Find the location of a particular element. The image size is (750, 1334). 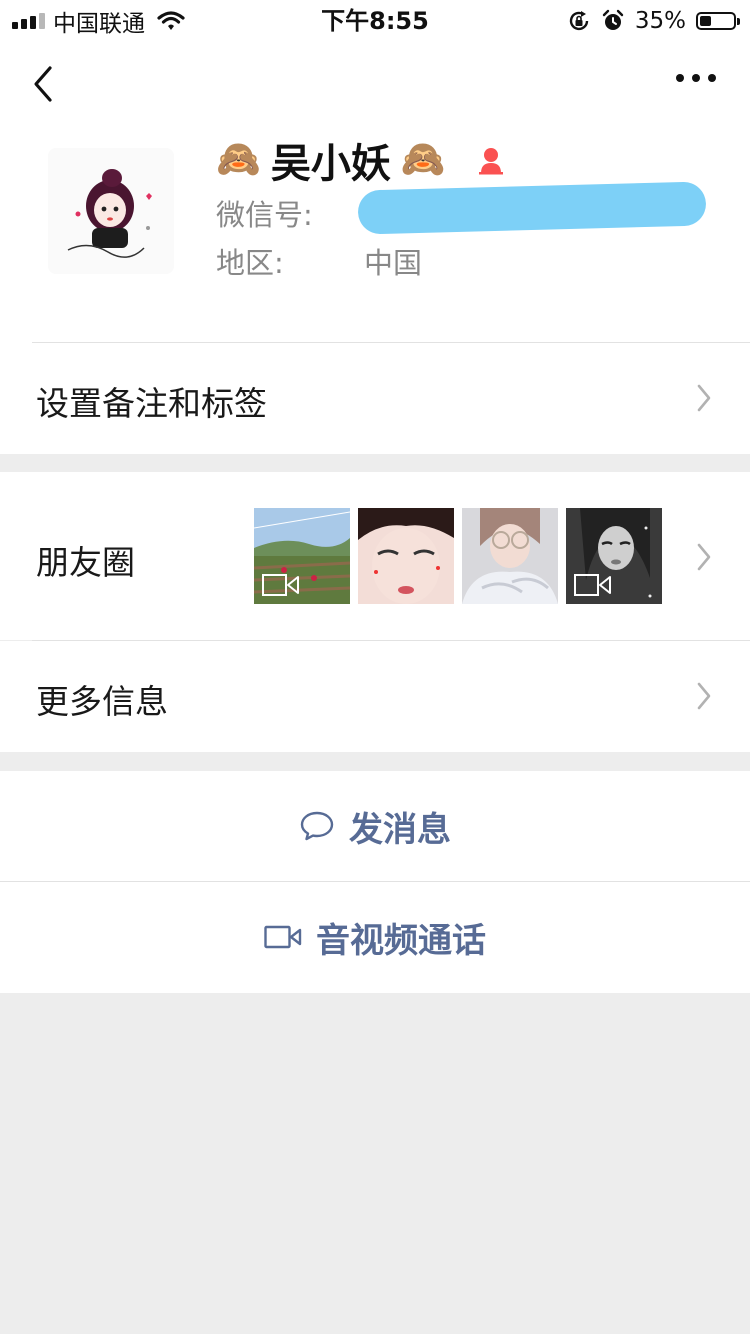

remark-tags-cell: 设置备注和标签 is located at coordinates (375, 398).